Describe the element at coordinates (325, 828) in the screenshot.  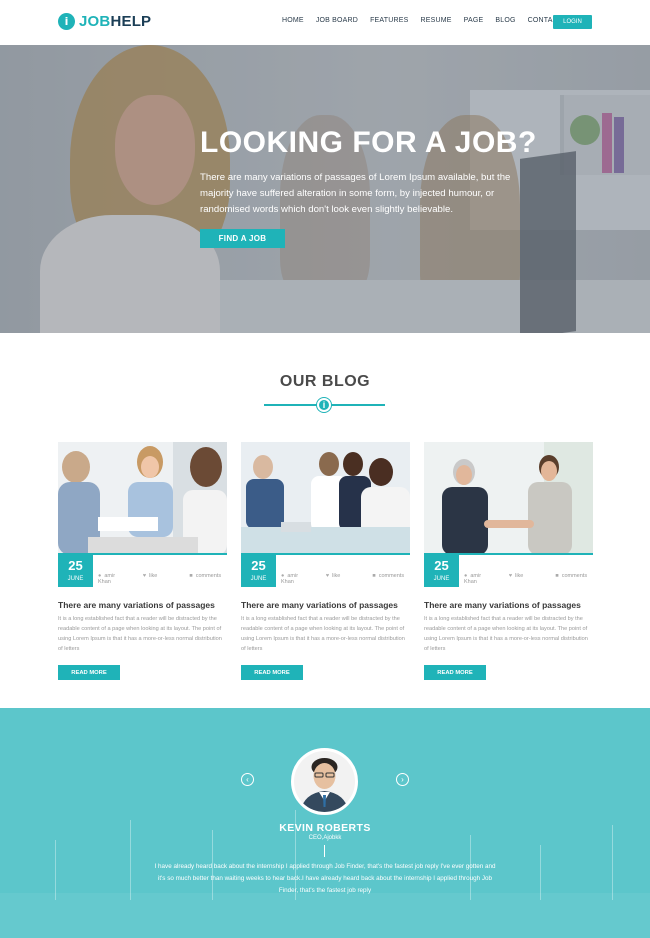
I see `testimonial-name: KEVIN ROBERTS` at that location.